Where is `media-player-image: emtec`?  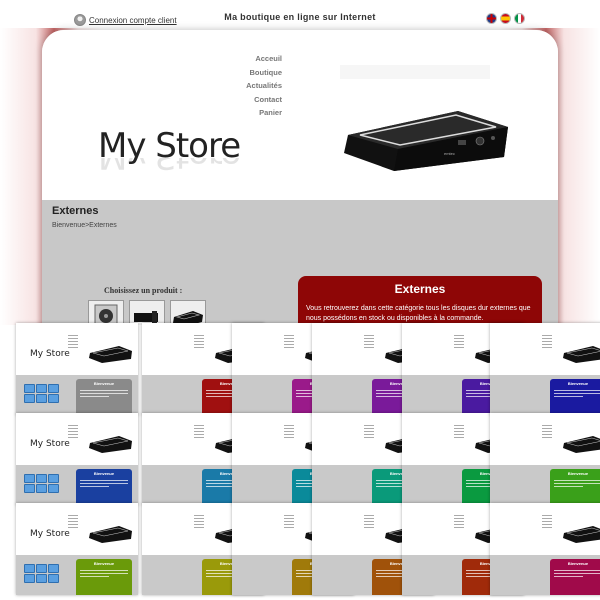 media-player-image: emtec is located at coordinates (426, 141).